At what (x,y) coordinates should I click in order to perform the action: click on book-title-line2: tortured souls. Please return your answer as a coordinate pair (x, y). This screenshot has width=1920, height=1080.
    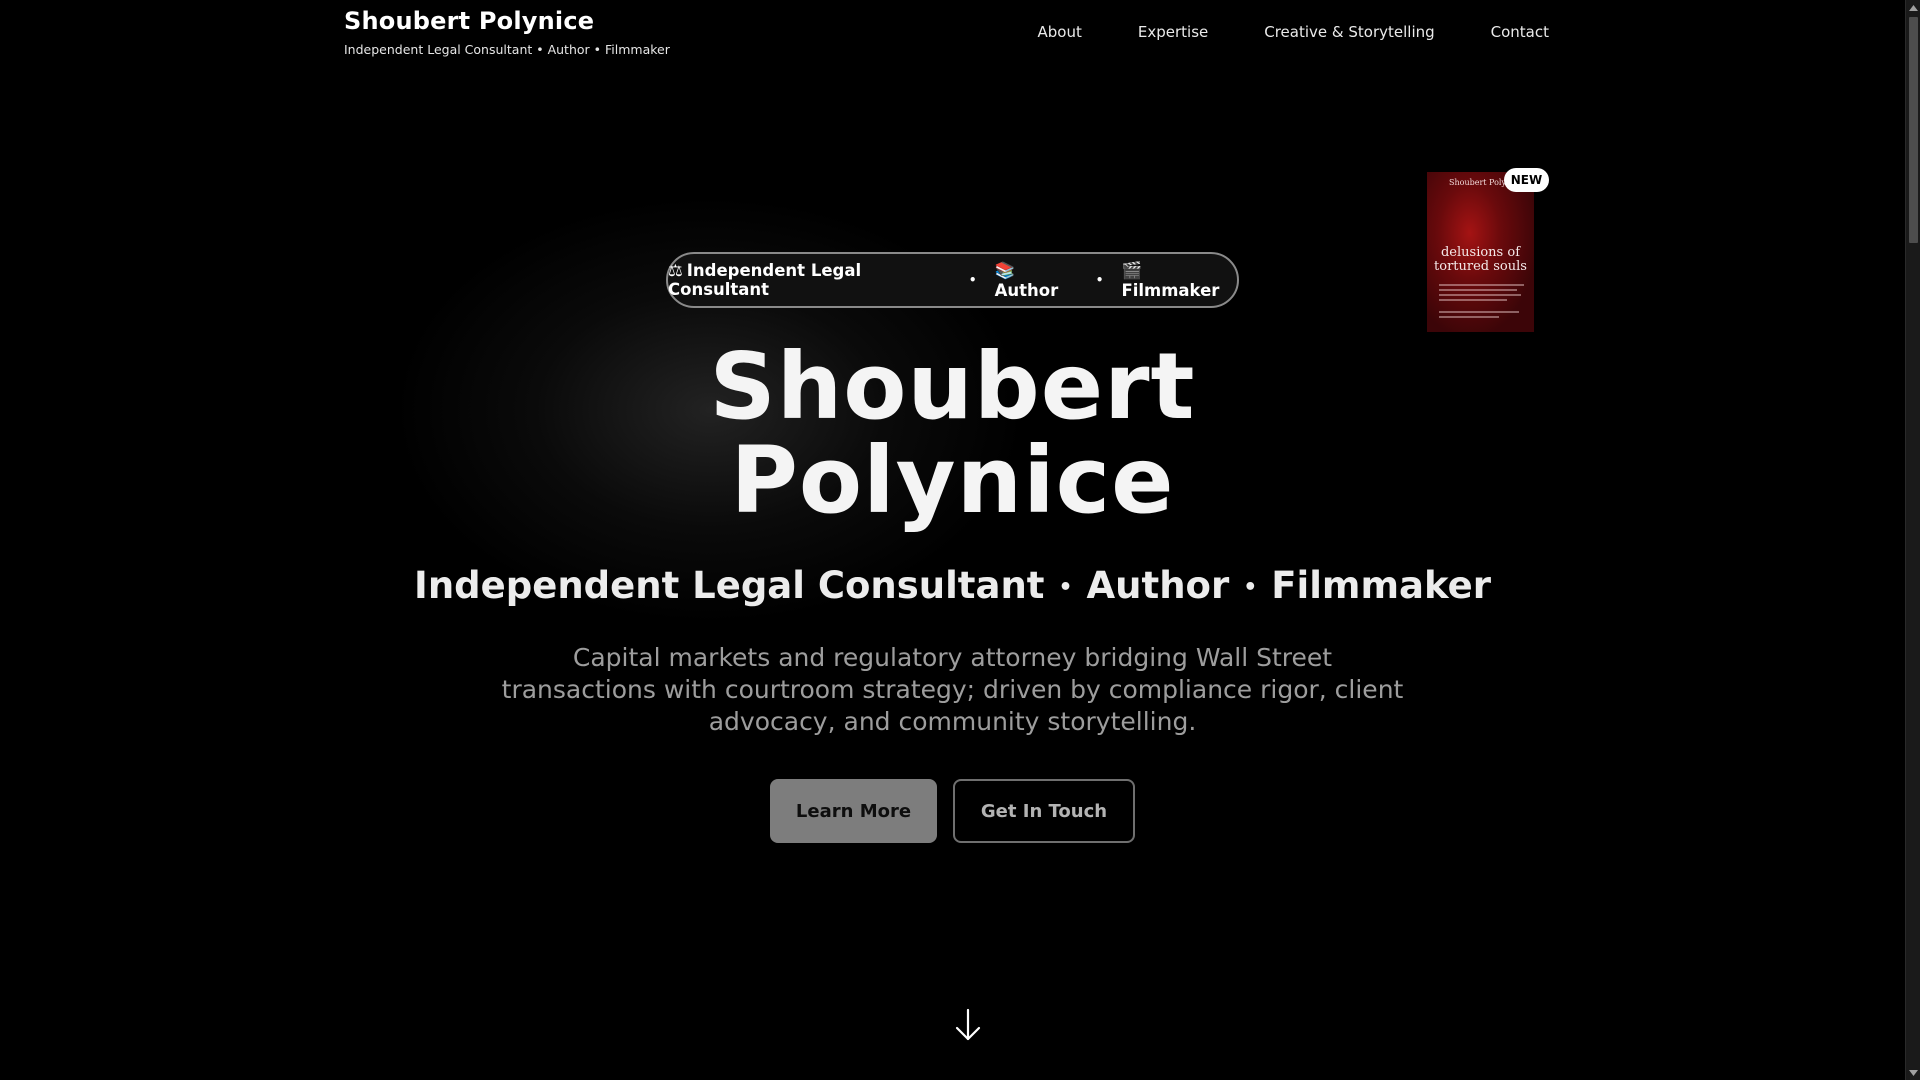
    Looking at the image, I should click on (1480, 266).